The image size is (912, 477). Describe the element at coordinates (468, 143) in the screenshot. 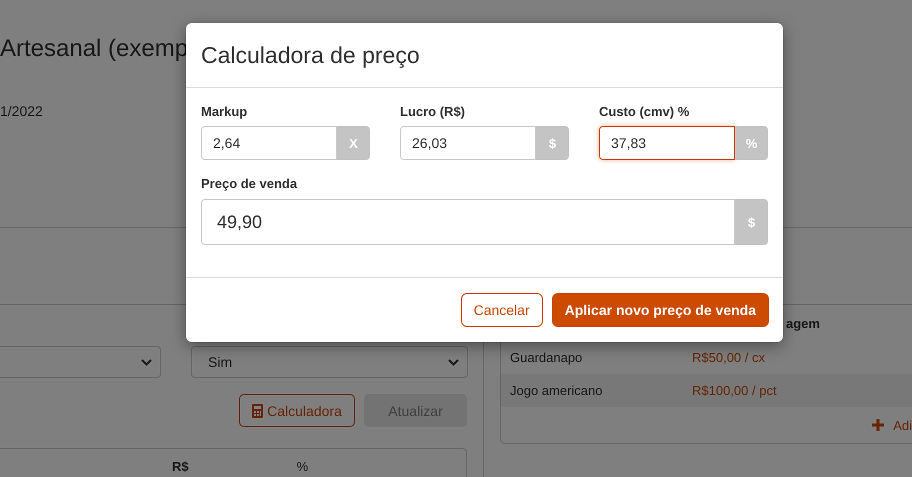

I see `input-field: 26,03` at that location.